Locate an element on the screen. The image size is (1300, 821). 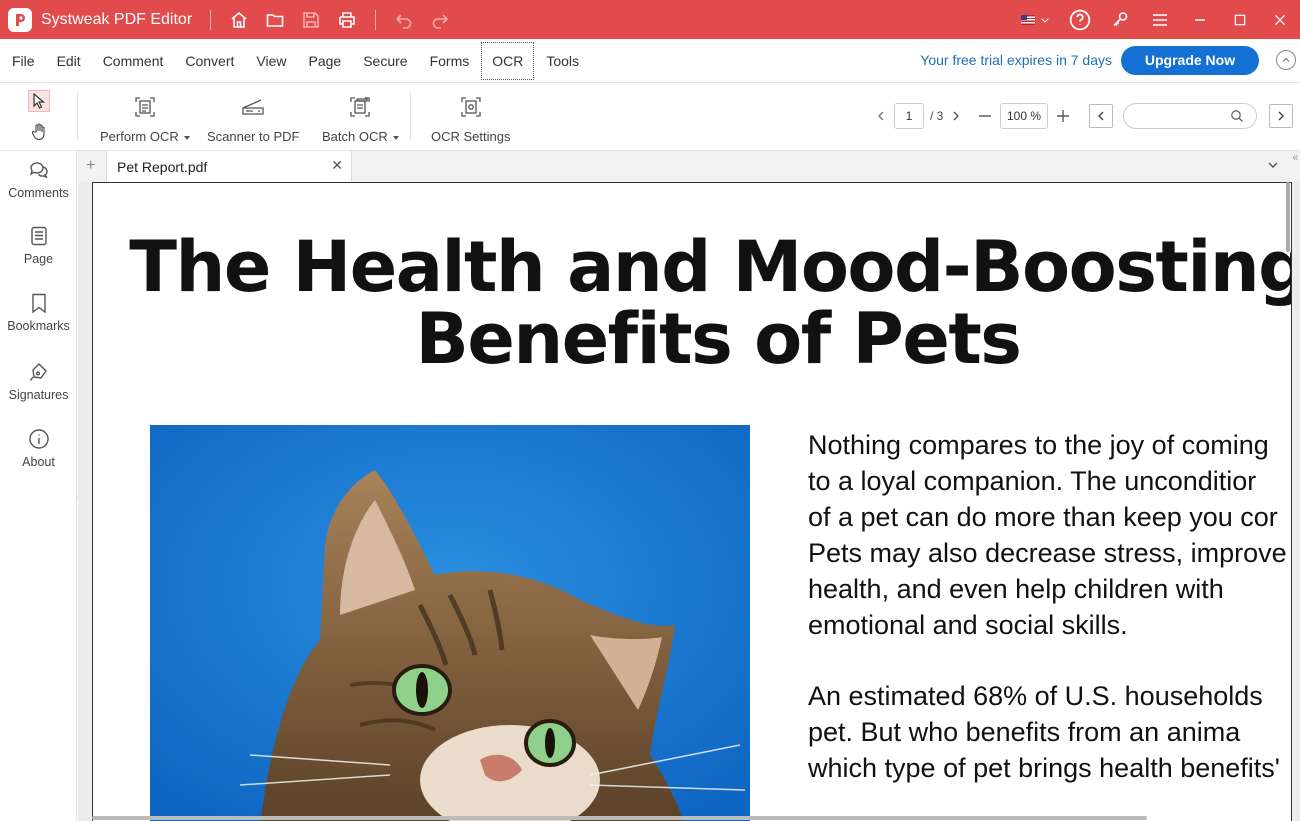
text-line: to a loyal companion. The unconditior is located at coordinates (1032, 481).